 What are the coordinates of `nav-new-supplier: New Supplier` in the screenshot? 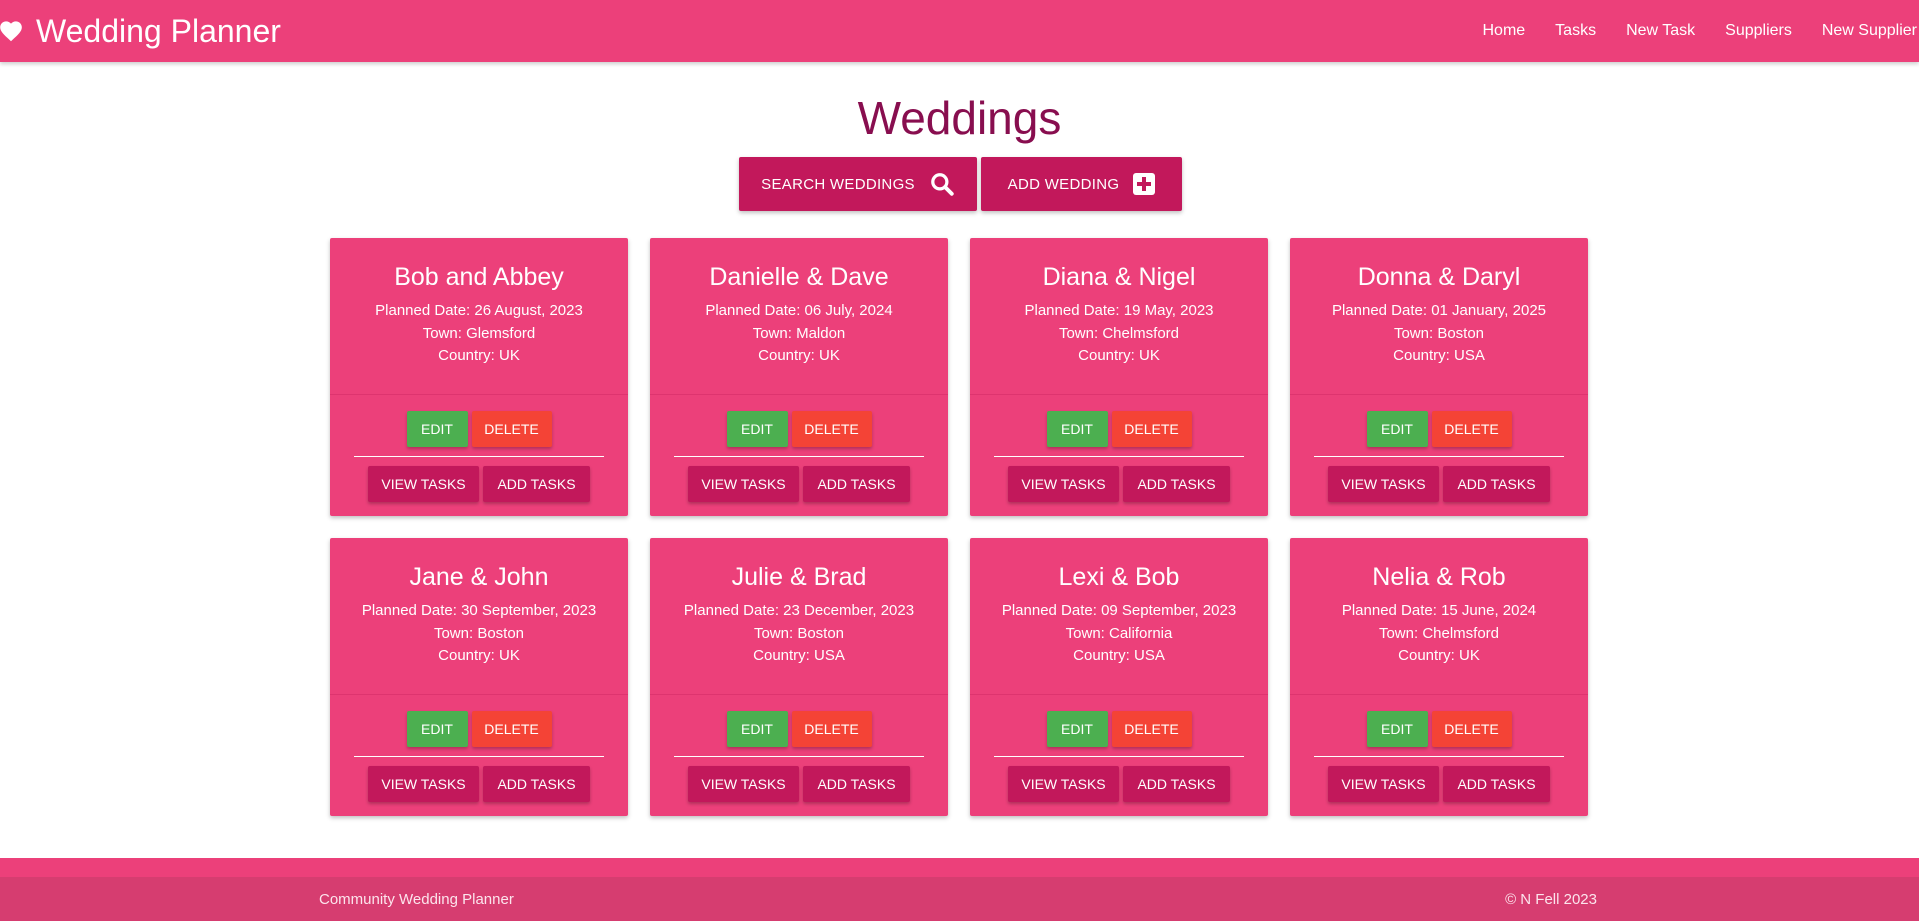 It's located at (1863, 31).